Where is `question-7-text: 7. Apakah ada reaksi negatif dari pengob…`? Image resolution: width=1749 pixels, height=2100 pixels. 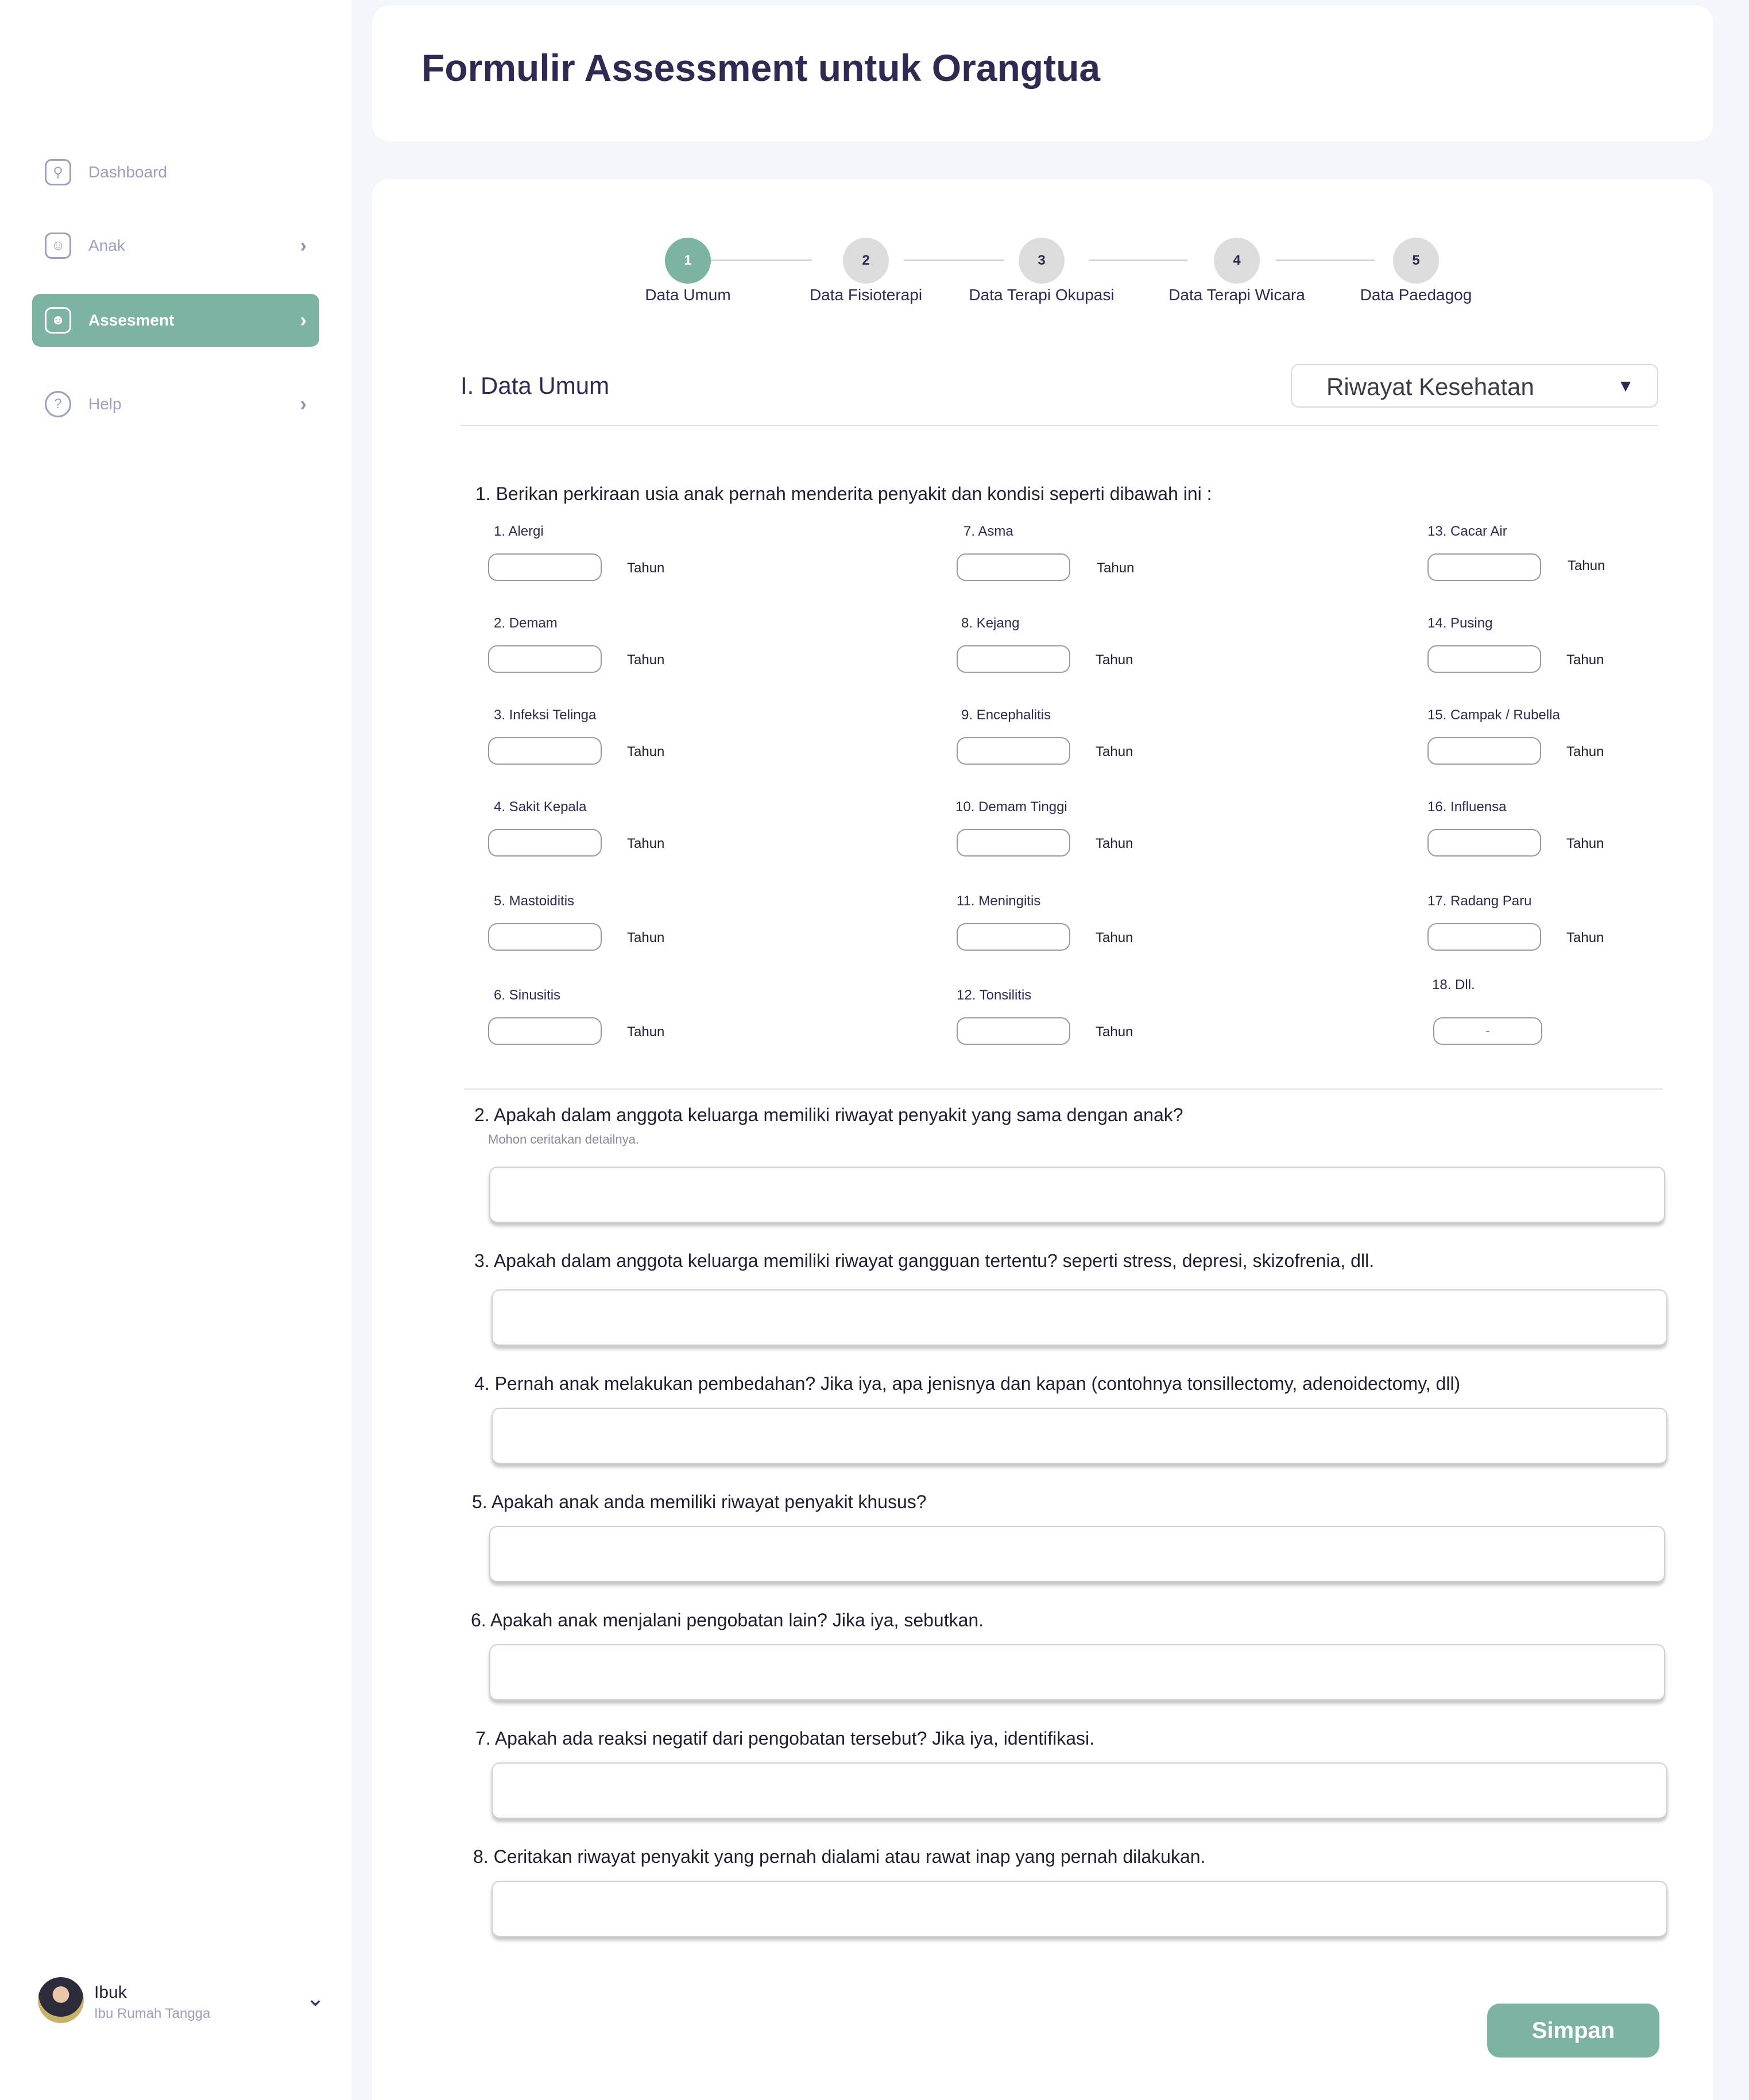 question-7-text: 7. Apakah ada reaksi negatif dari pengob… is located at coordinates (785, 1738).